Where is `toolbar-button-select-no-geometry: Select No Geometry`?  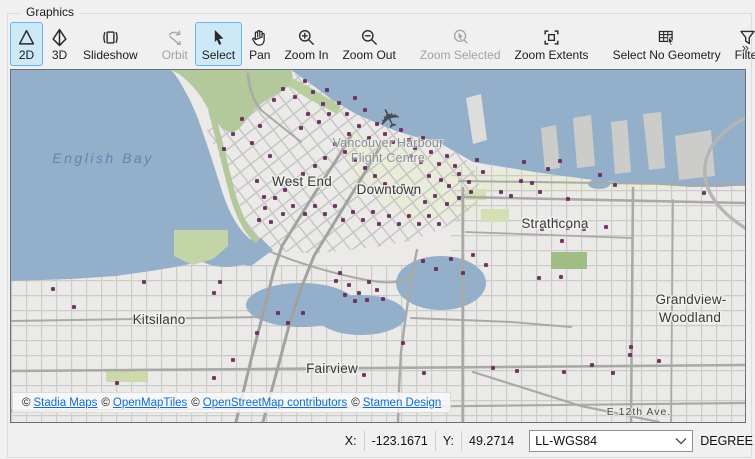
toolbar-button-select-no-geometry: Select No Geometry is located at coordinates (667, 44).